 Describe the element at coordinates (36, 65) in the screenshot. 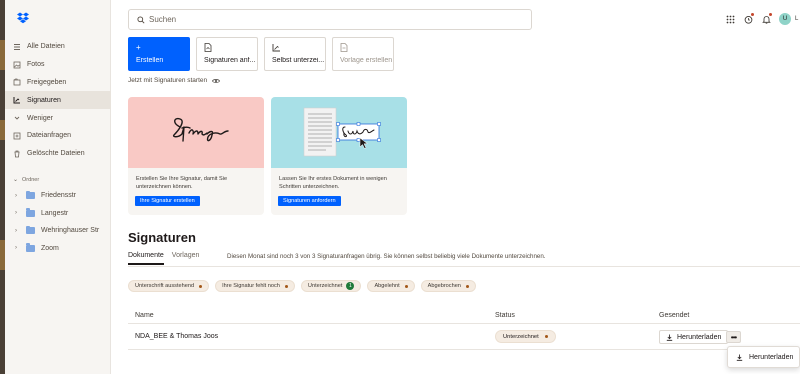

I see `sidebar-item-label: Fotos` at that location.